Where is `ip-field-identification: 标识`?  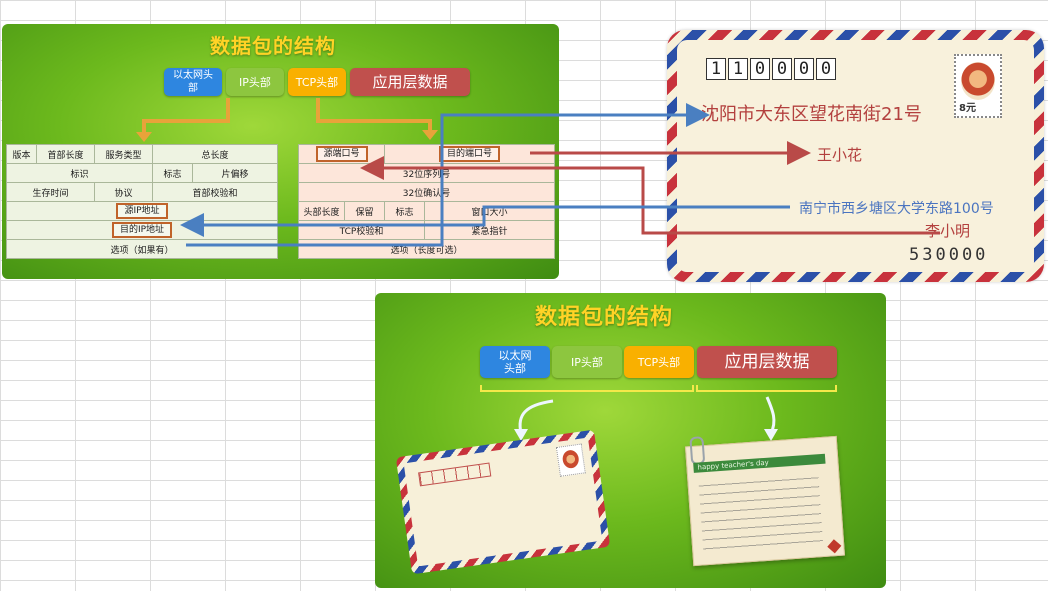 ip-field-identification: 标识 is located at coordinates (79, 173).